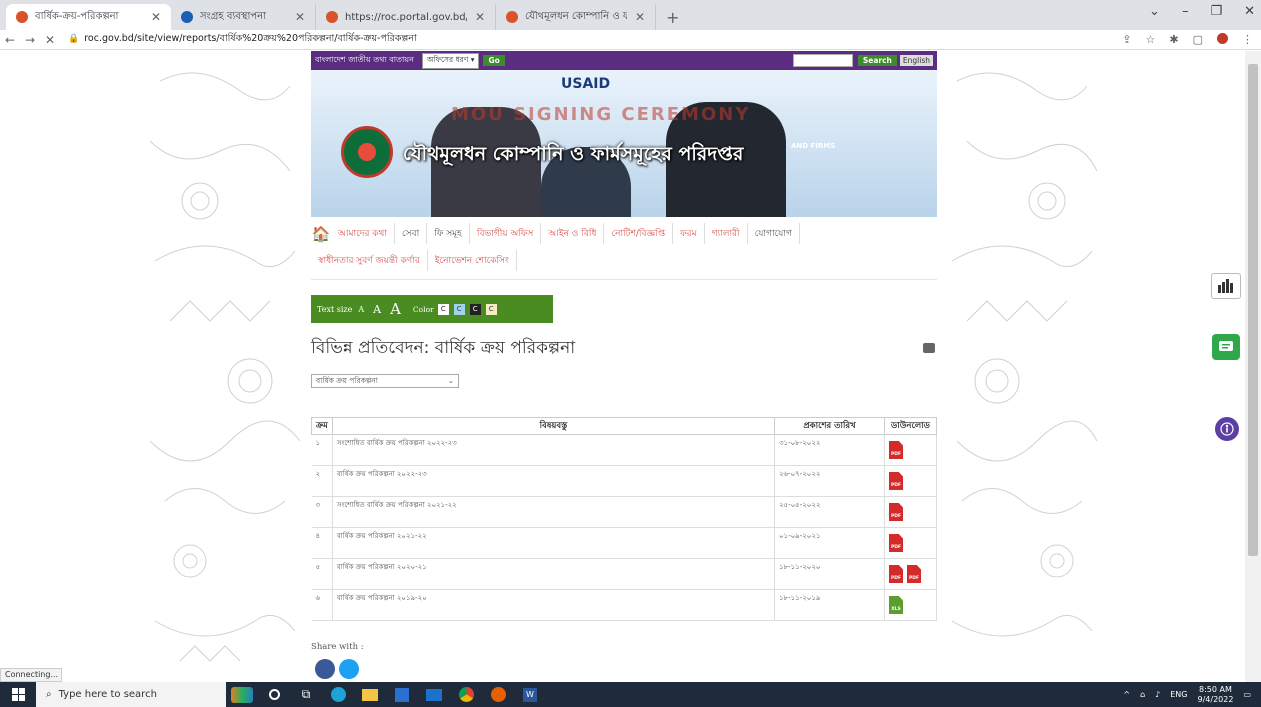  Describe the element at coordinates (325, 669) in the screenshot. I see `facebook-icon` at that location.